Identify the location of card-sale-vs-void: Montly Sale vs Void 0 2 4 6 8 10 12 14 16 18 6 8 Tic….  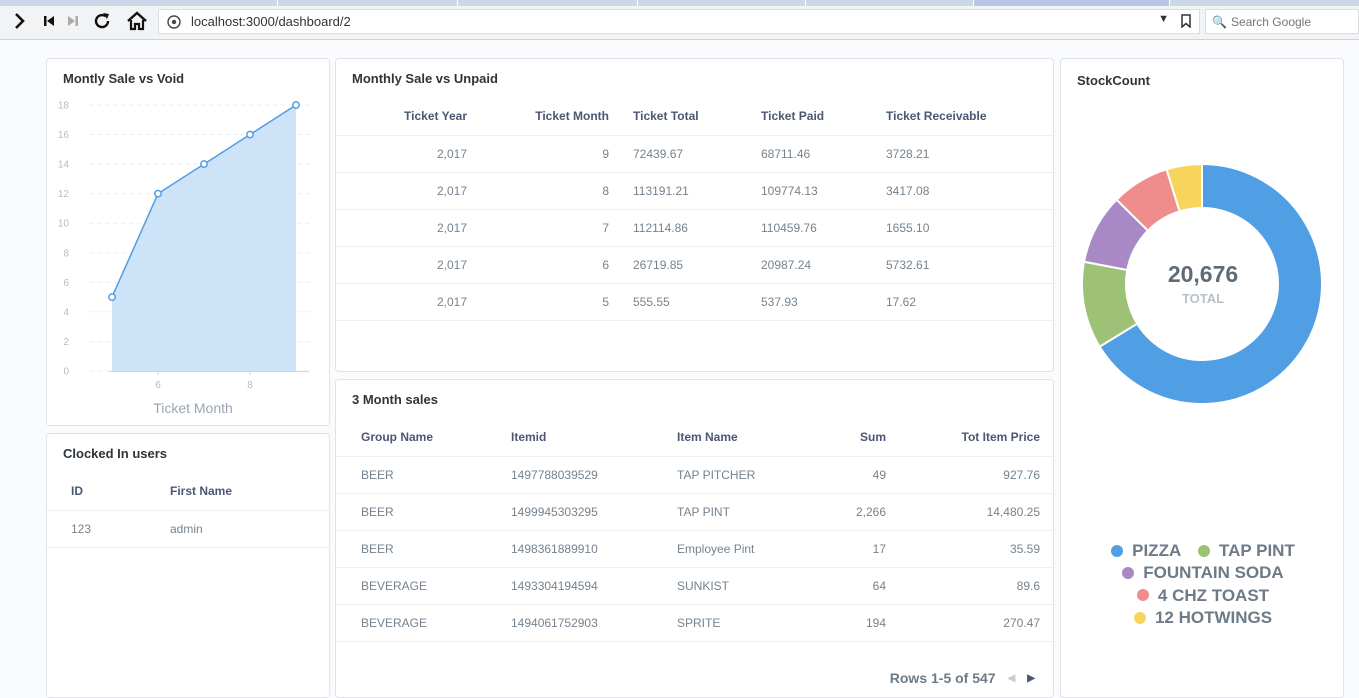
(188, 242).